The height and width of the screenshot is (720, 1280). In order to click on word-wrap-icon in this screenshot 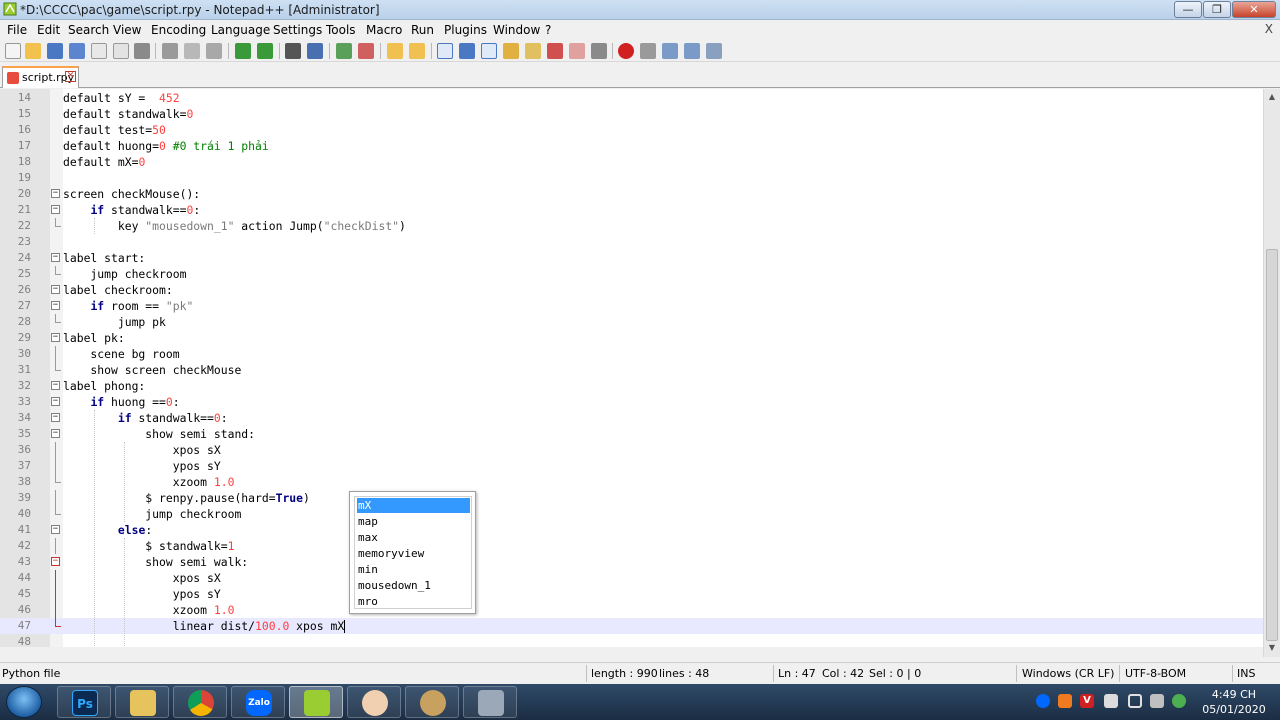, I will do `click(445, 51)`.